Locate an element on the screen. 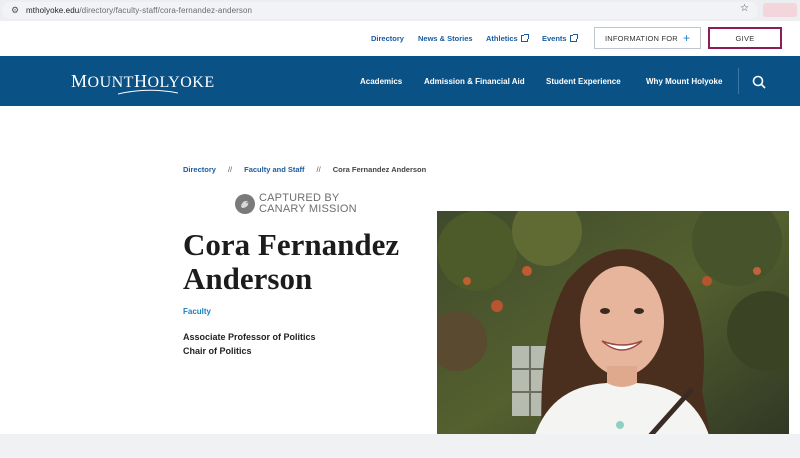  page-title: Cora Fernandez Anderson is located at coordinates (291, 261).